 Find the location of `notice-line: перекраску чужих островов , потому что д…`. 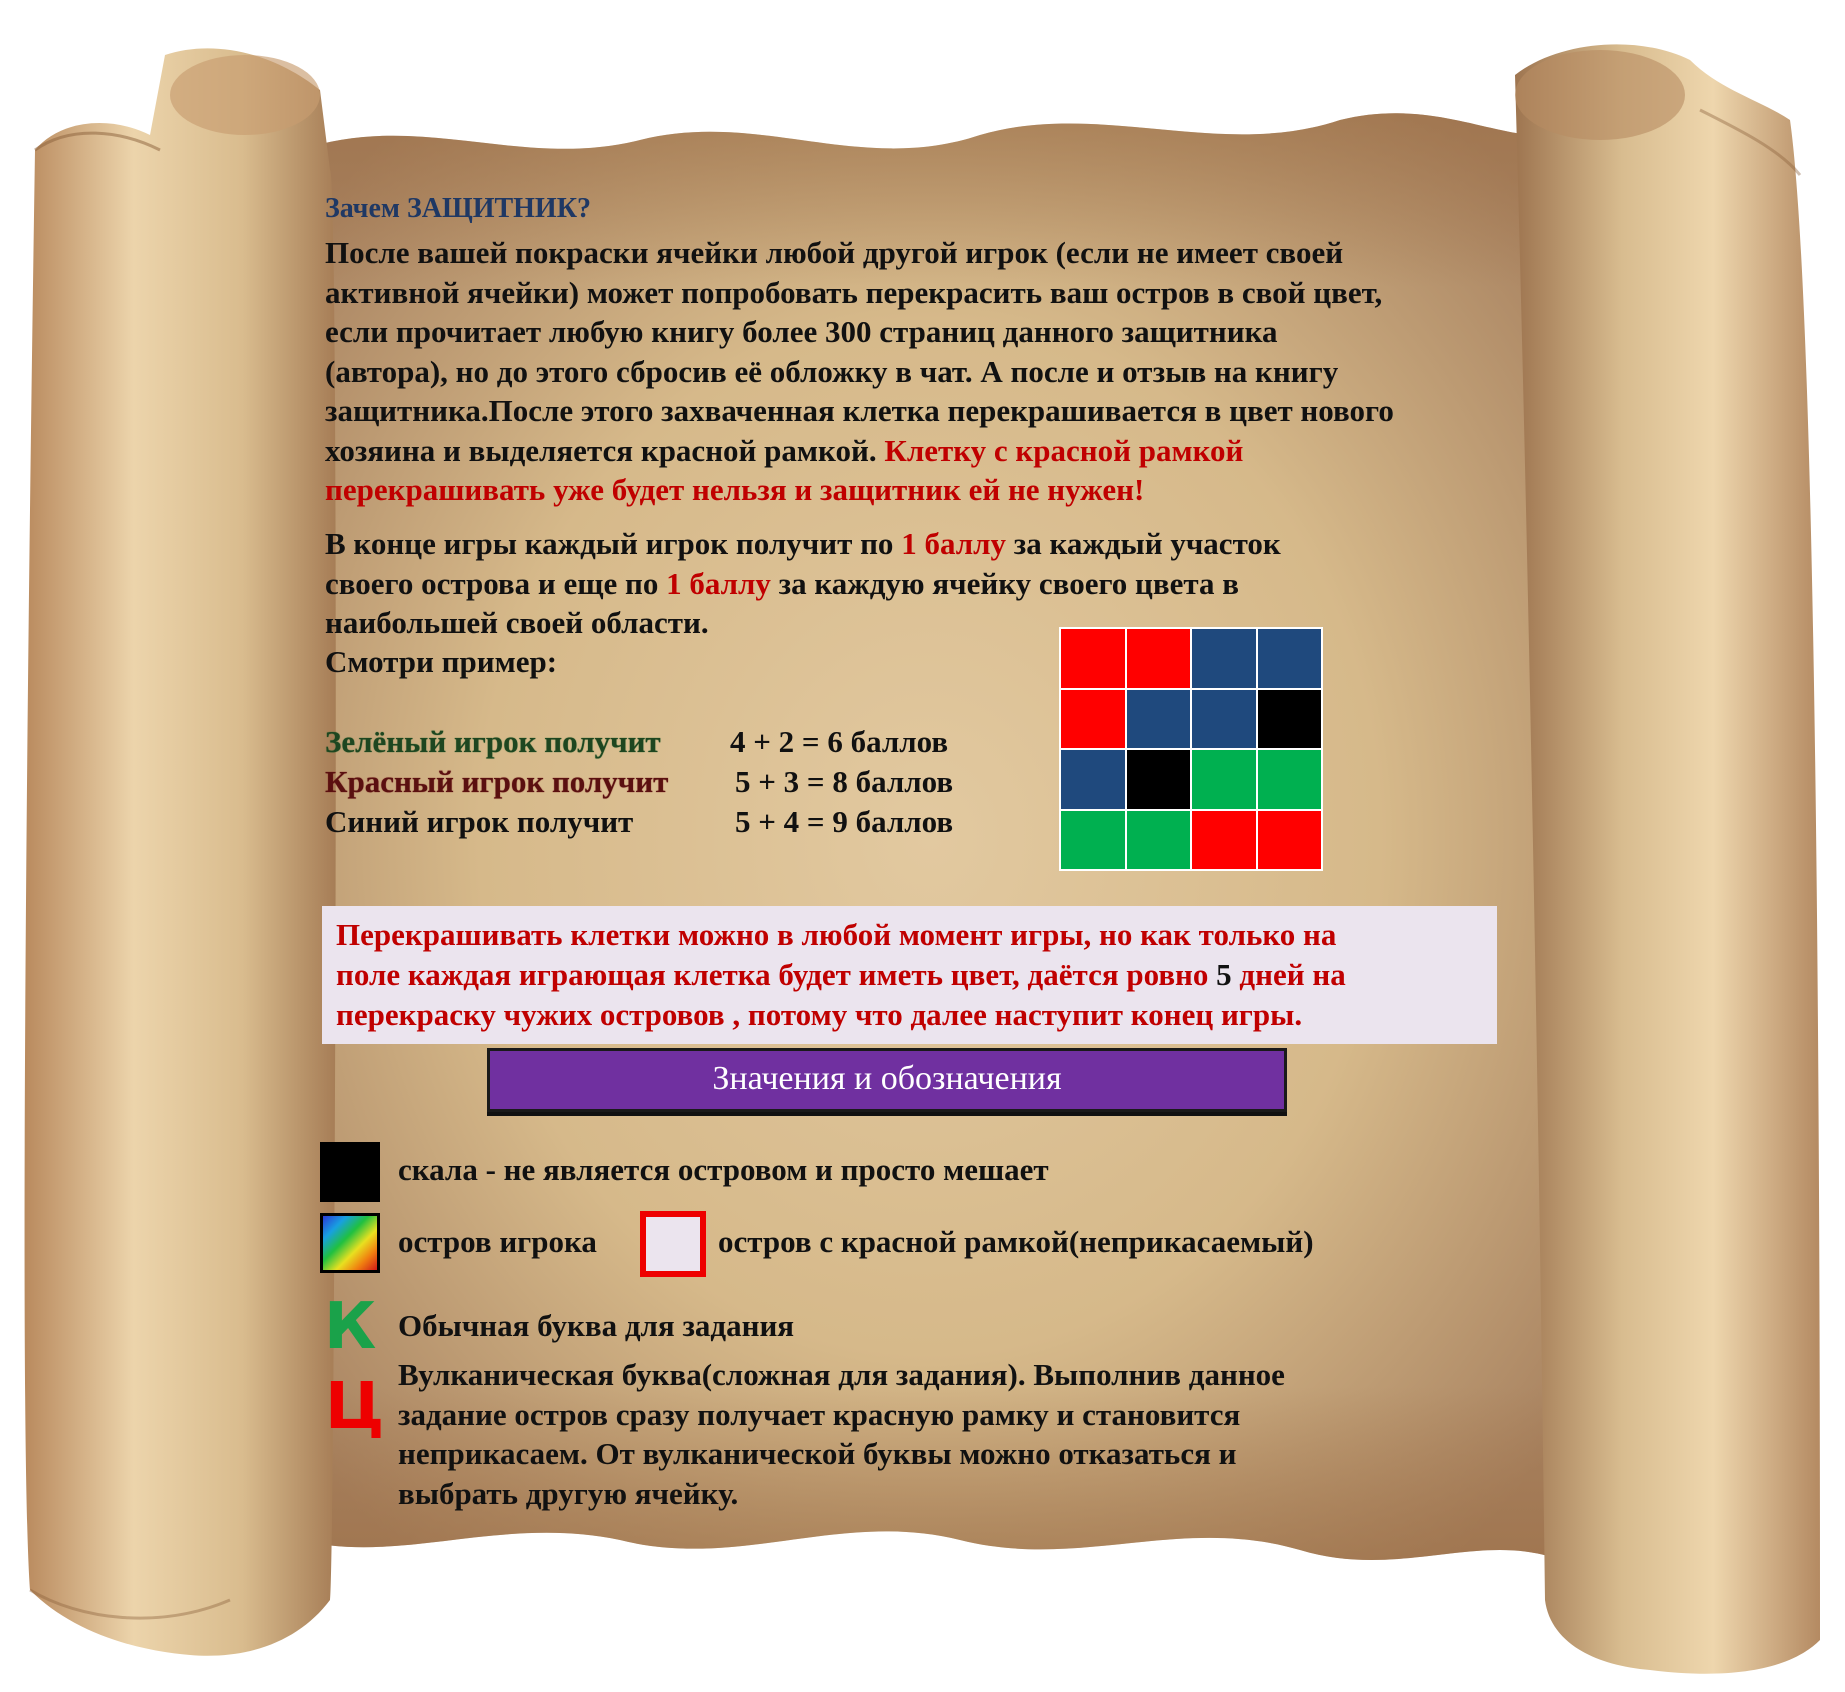

notice-line: перекраску чужих островов , потому что д… is located at coordinates (819, 1014).